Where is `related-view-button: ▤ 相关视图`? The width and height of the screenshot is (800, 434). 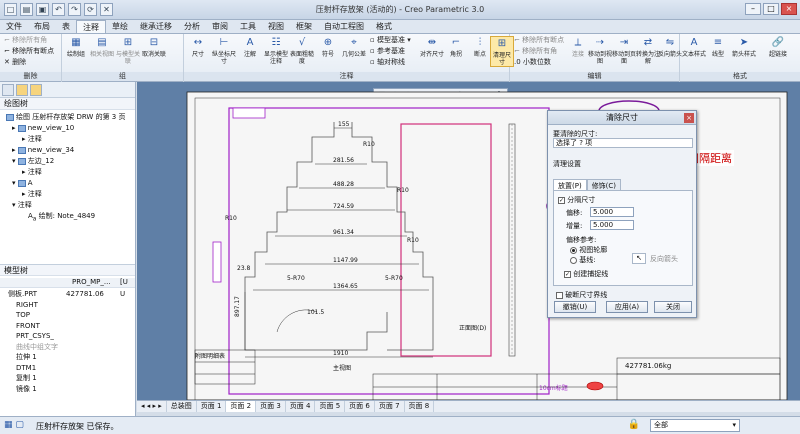
related-view-button: ▤ 相关视图 is located at coordinates (102, 47).